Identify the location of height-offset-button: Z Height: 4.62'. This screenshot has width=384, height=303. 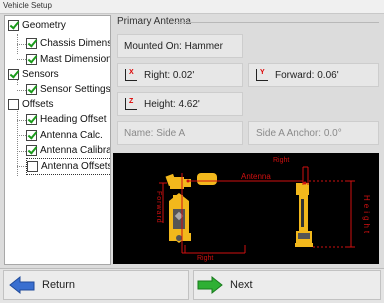
(180, 104).